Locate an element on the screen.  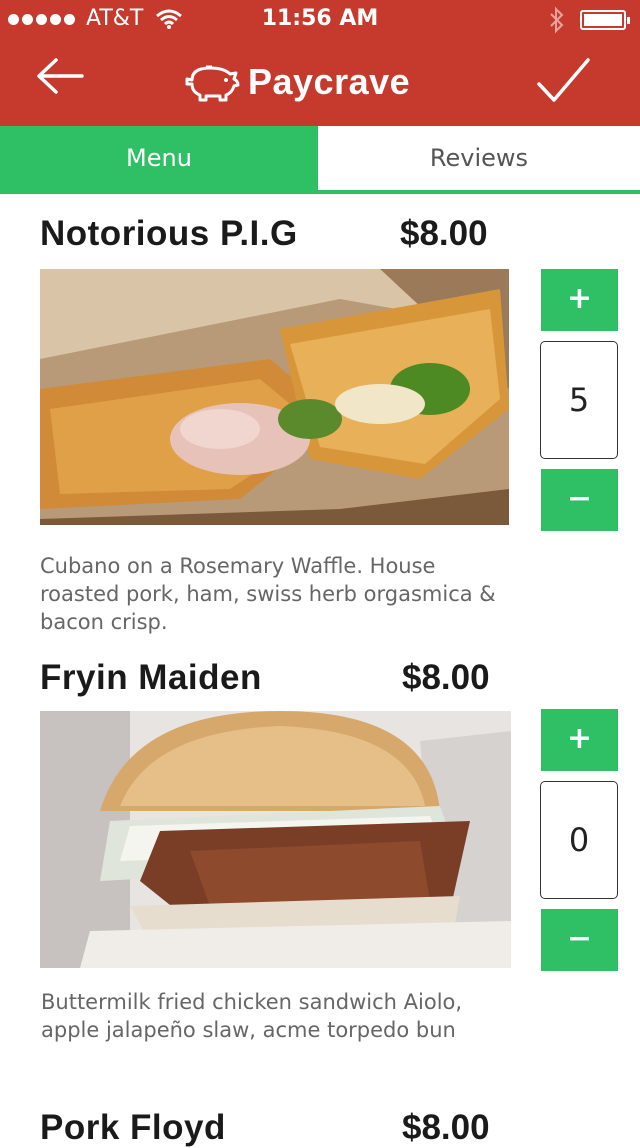
app-header: AT&T 11:56 AM Paycrave is located at coordinates (320, 63).